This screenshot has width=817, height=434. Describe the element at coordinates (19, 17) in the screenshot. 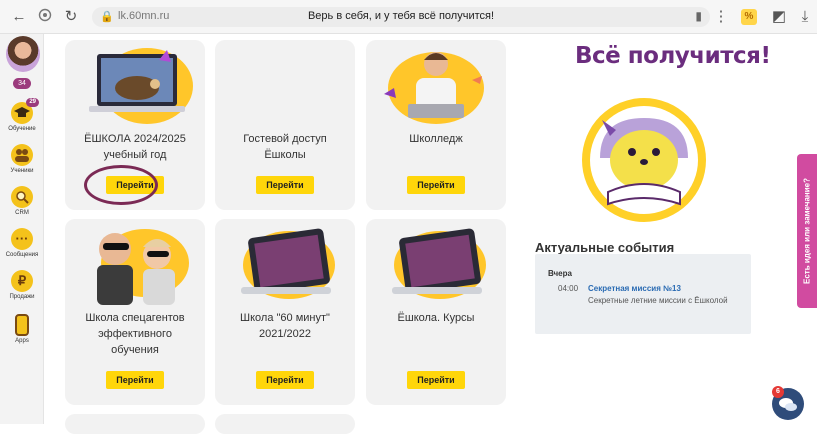

I see `back-arrow-icon: ←` at that location.